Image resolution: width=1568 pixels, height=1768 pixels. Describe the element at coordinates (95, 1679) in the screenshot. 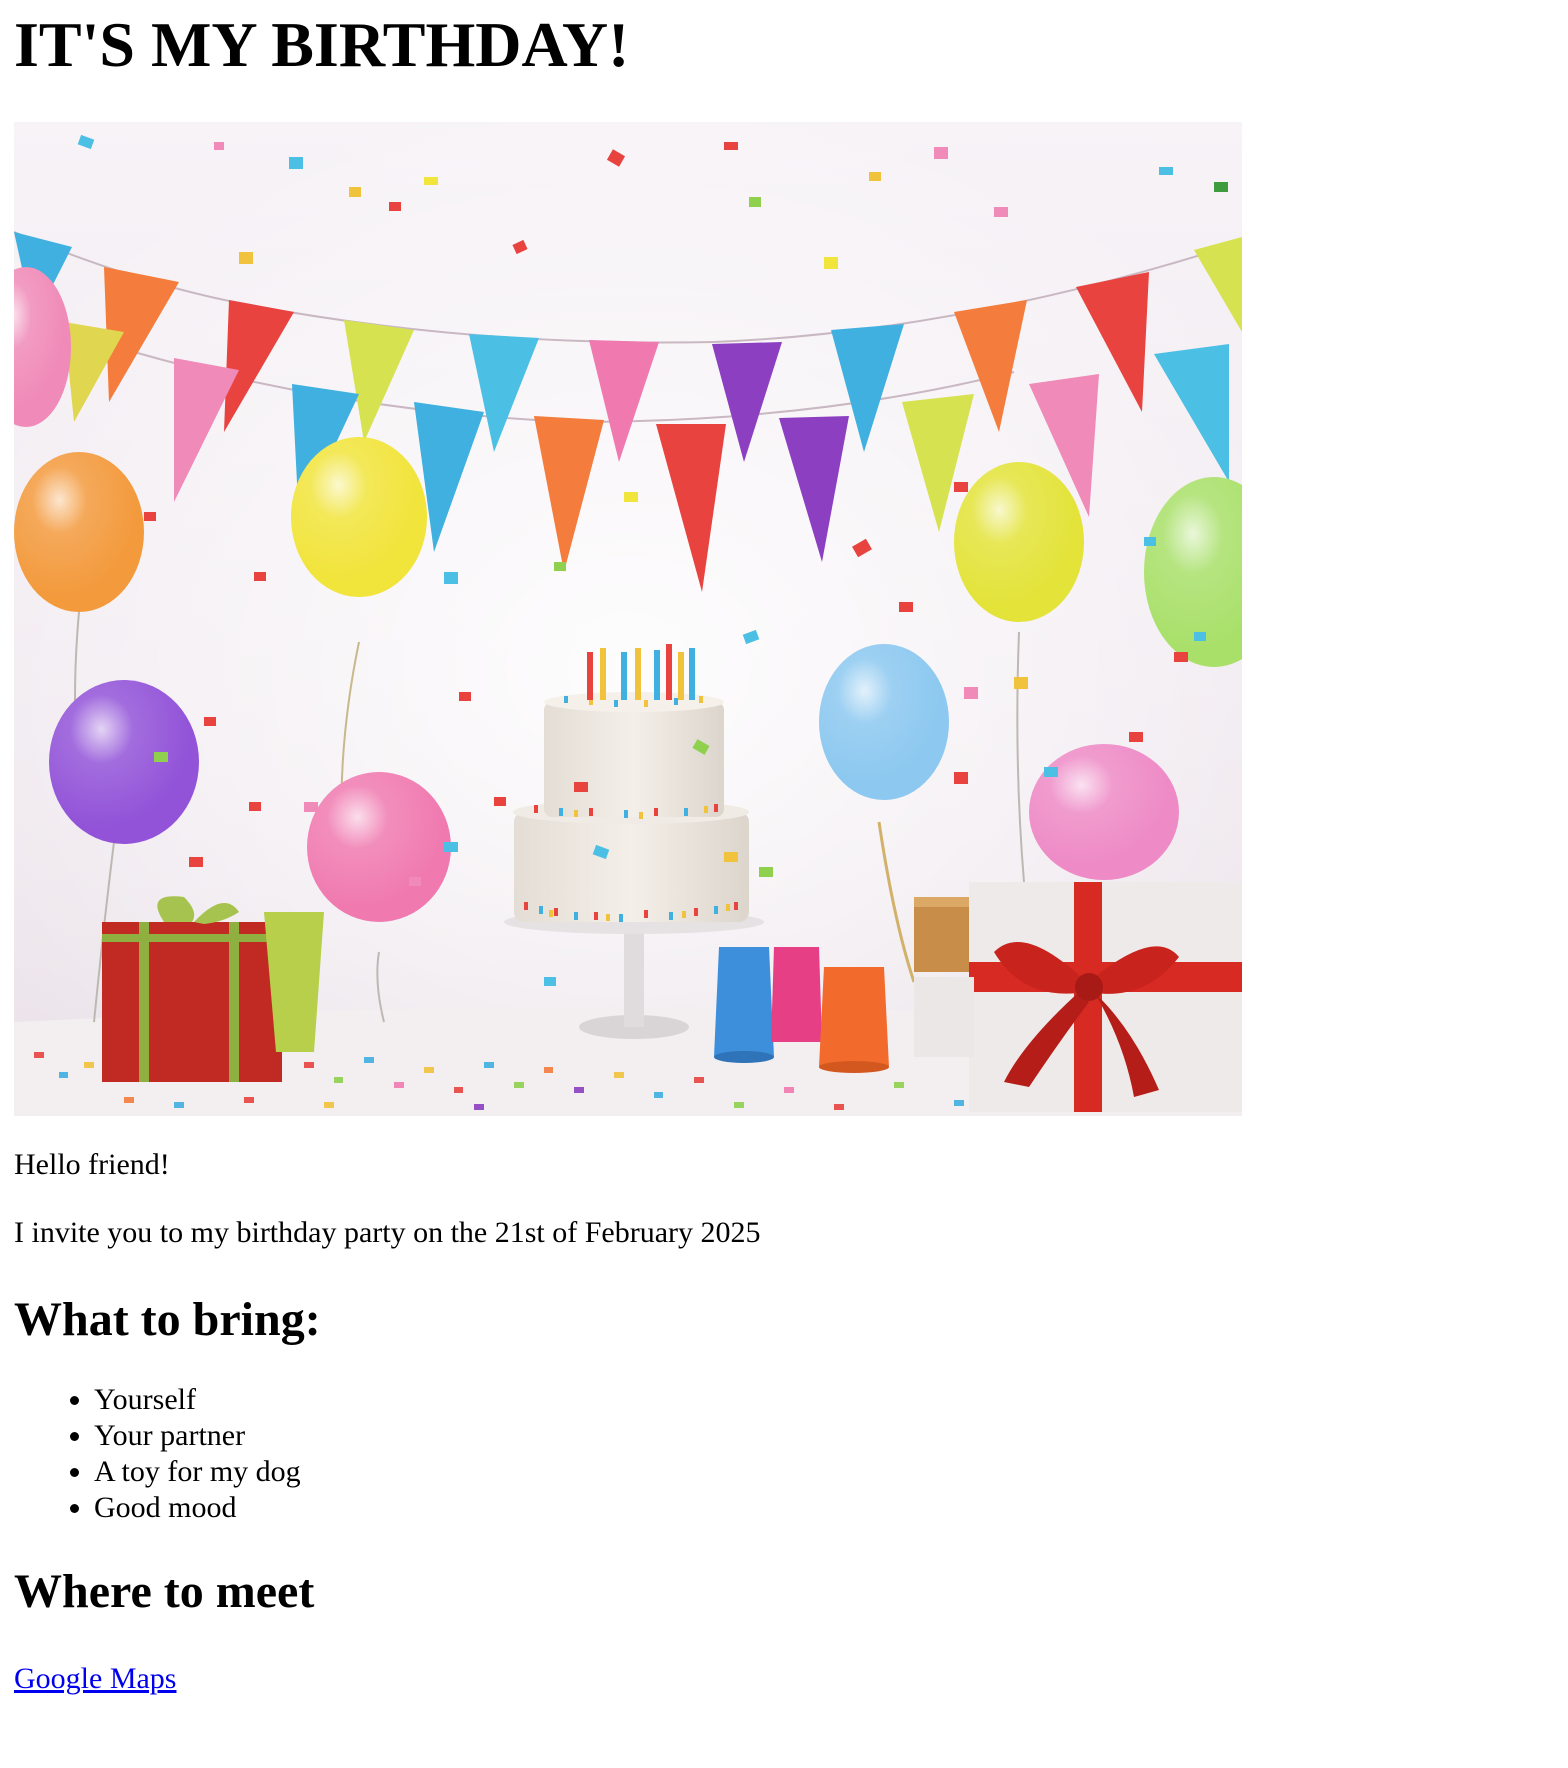

I see `google-maps-link: Google Maps` at that location.